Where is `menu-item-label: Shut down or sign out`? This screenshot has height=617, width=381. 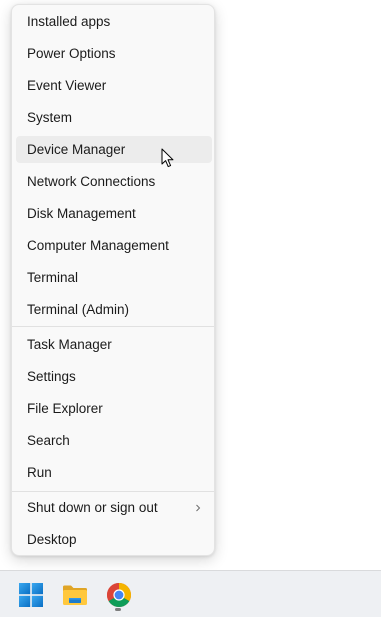 menu-item-label: Shut down or sign out is located at coordinates (92, 507).